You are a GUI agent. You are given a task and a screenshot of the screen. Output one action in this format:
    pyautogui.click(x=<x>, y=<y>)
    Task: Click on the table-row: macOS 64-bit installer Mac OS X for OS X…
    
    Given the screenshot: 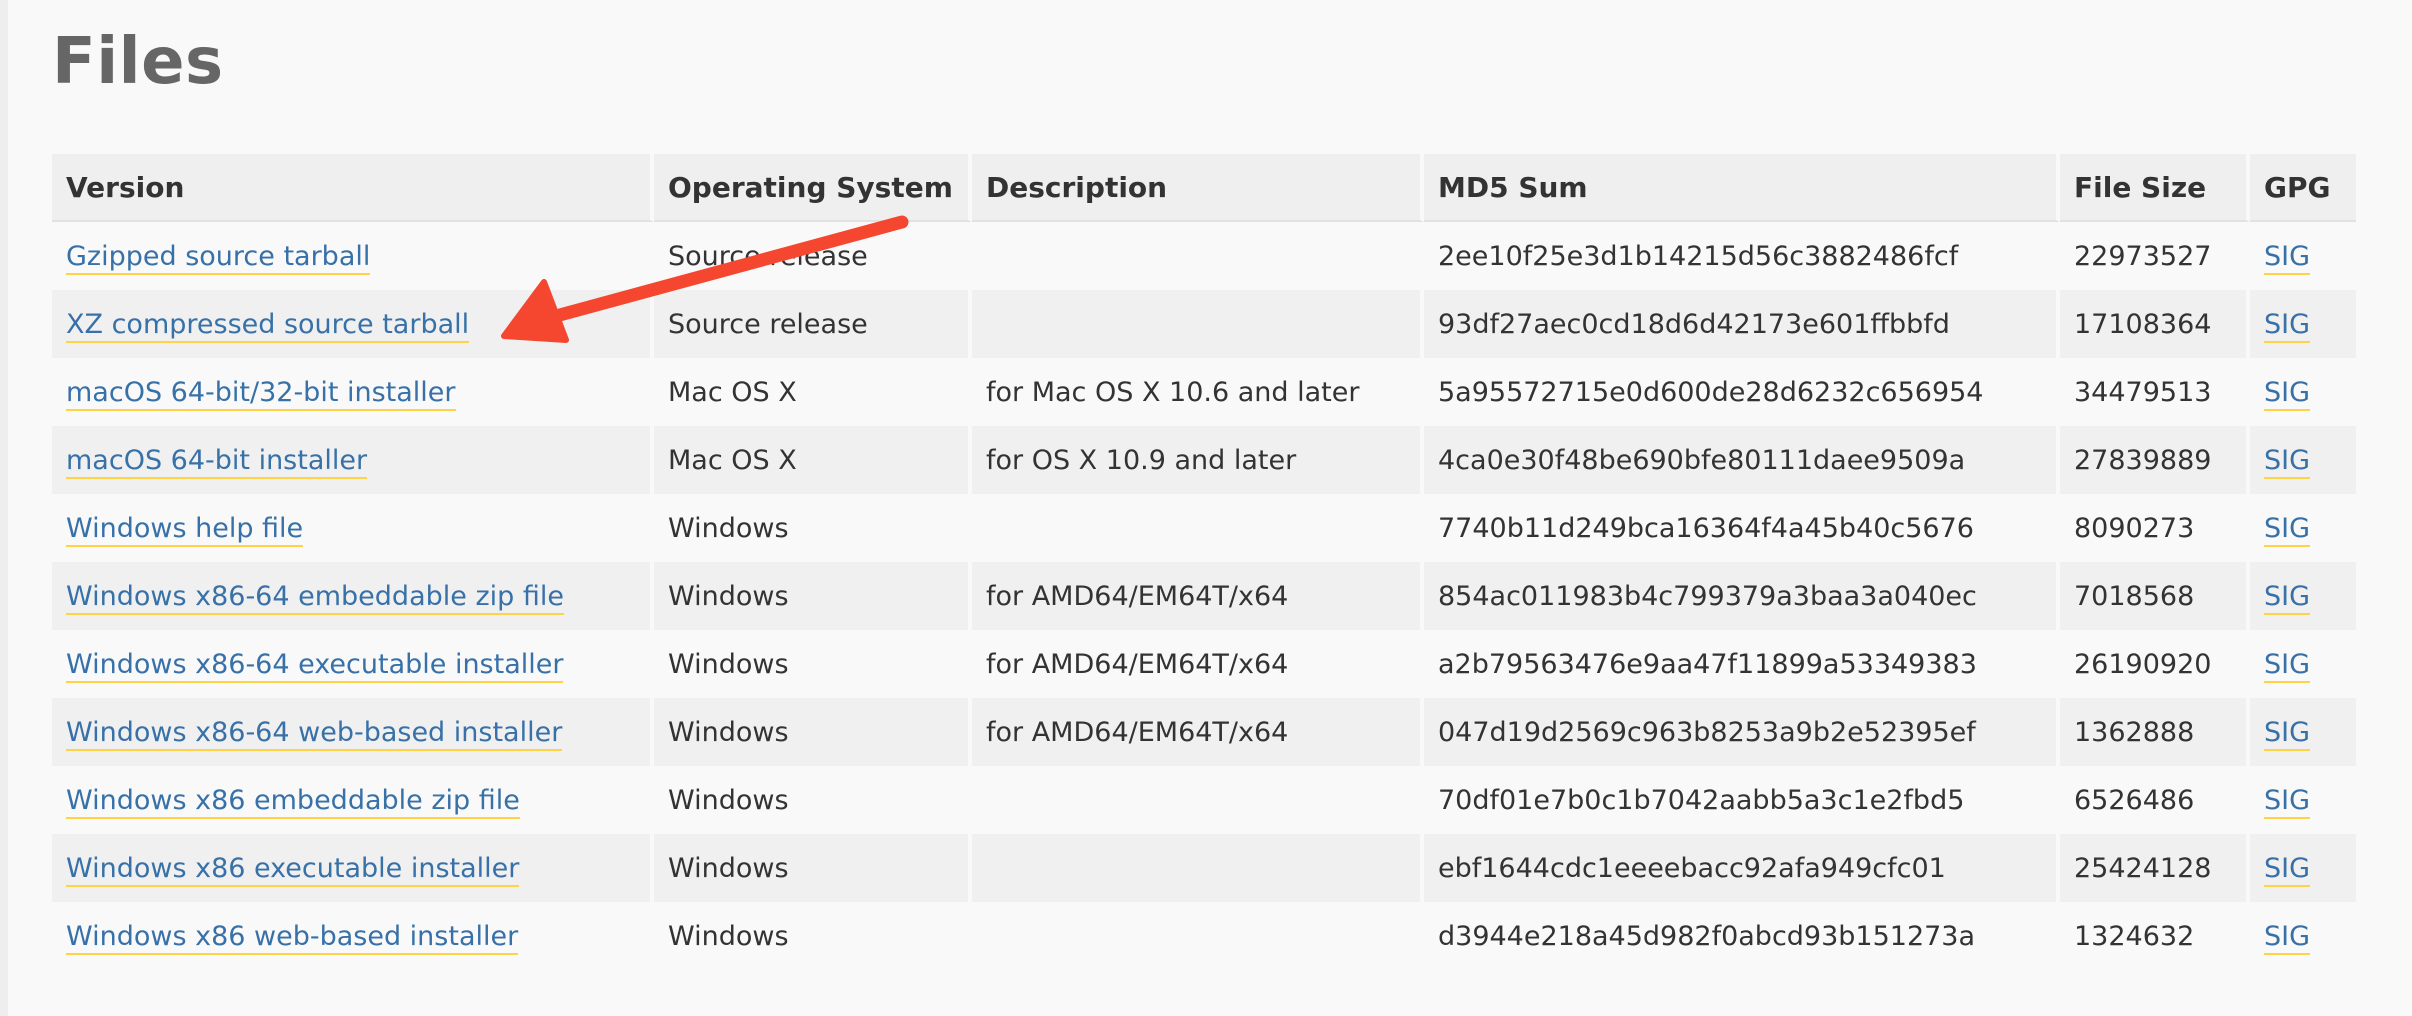 What is the action you would take?
    pyautogui.click(x=1204, y=460)
    